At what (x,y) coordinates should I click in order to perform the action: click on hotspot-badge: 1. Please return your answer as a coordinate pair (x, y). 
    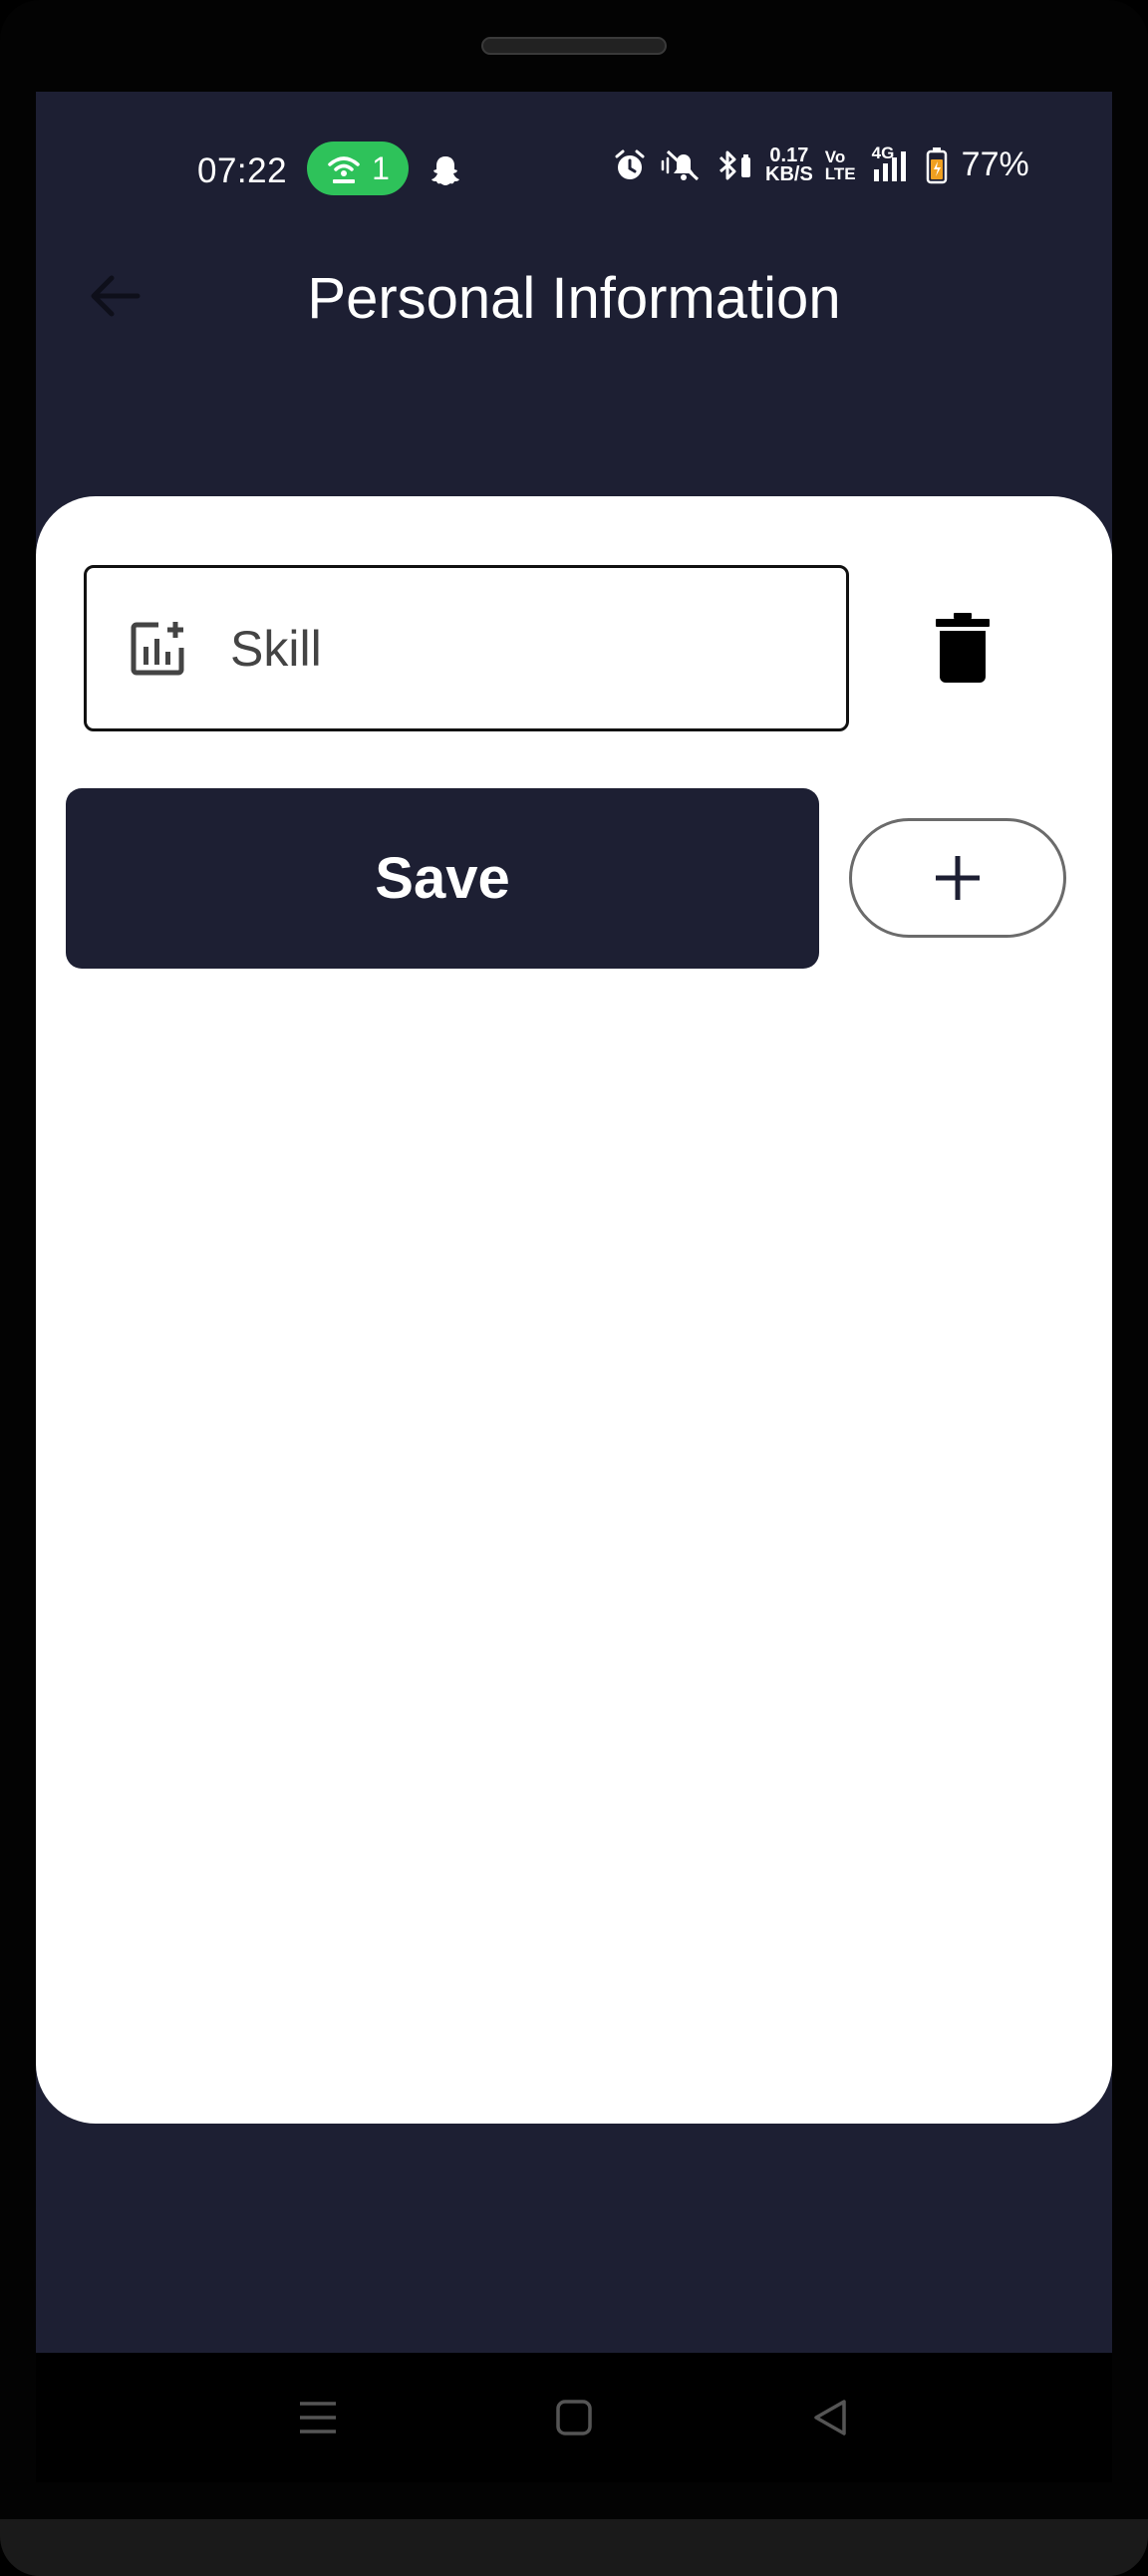
    Looking at the image, I should click on (358, 168).